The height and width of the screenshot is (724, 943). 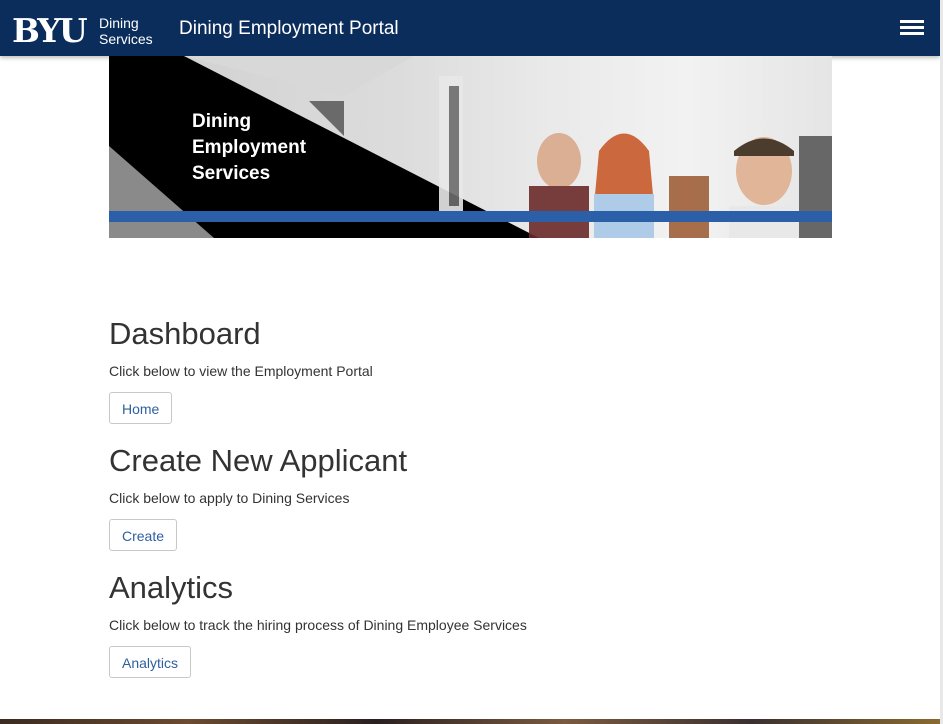 I want to click on banner-blue-stripe, so click(x=470, y=216).